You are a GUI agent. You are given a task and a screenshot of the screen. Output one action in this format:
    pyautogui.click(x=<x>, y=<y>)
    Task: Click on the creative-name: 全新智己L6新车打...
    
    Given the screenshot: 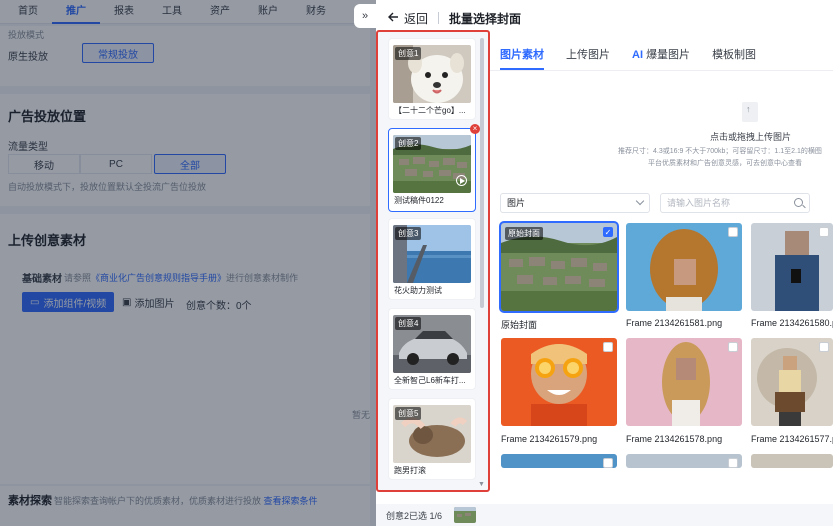 What is the action you would take?
    pyautogui.click(x=430, y=380)
    